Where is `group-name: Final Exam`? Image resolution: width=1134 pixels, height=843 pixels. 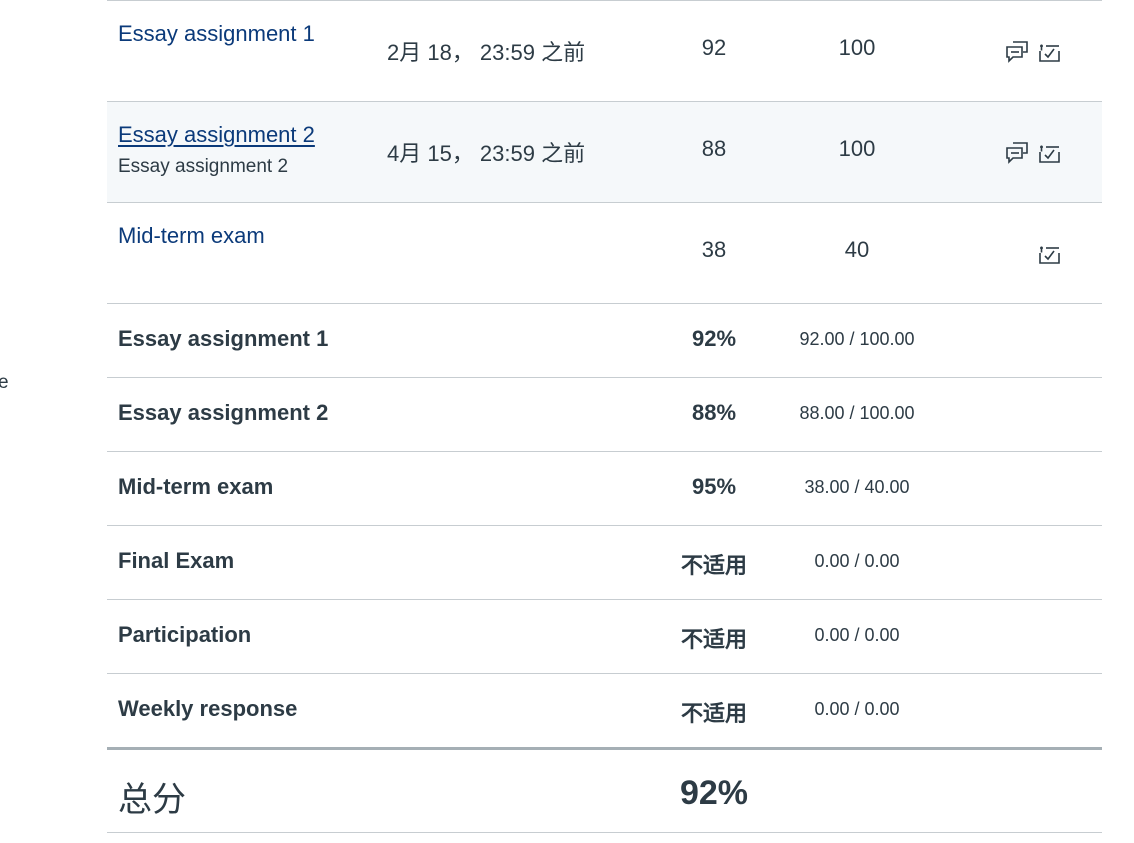
group-name: Final Exam is located at coordinates (176, 560).